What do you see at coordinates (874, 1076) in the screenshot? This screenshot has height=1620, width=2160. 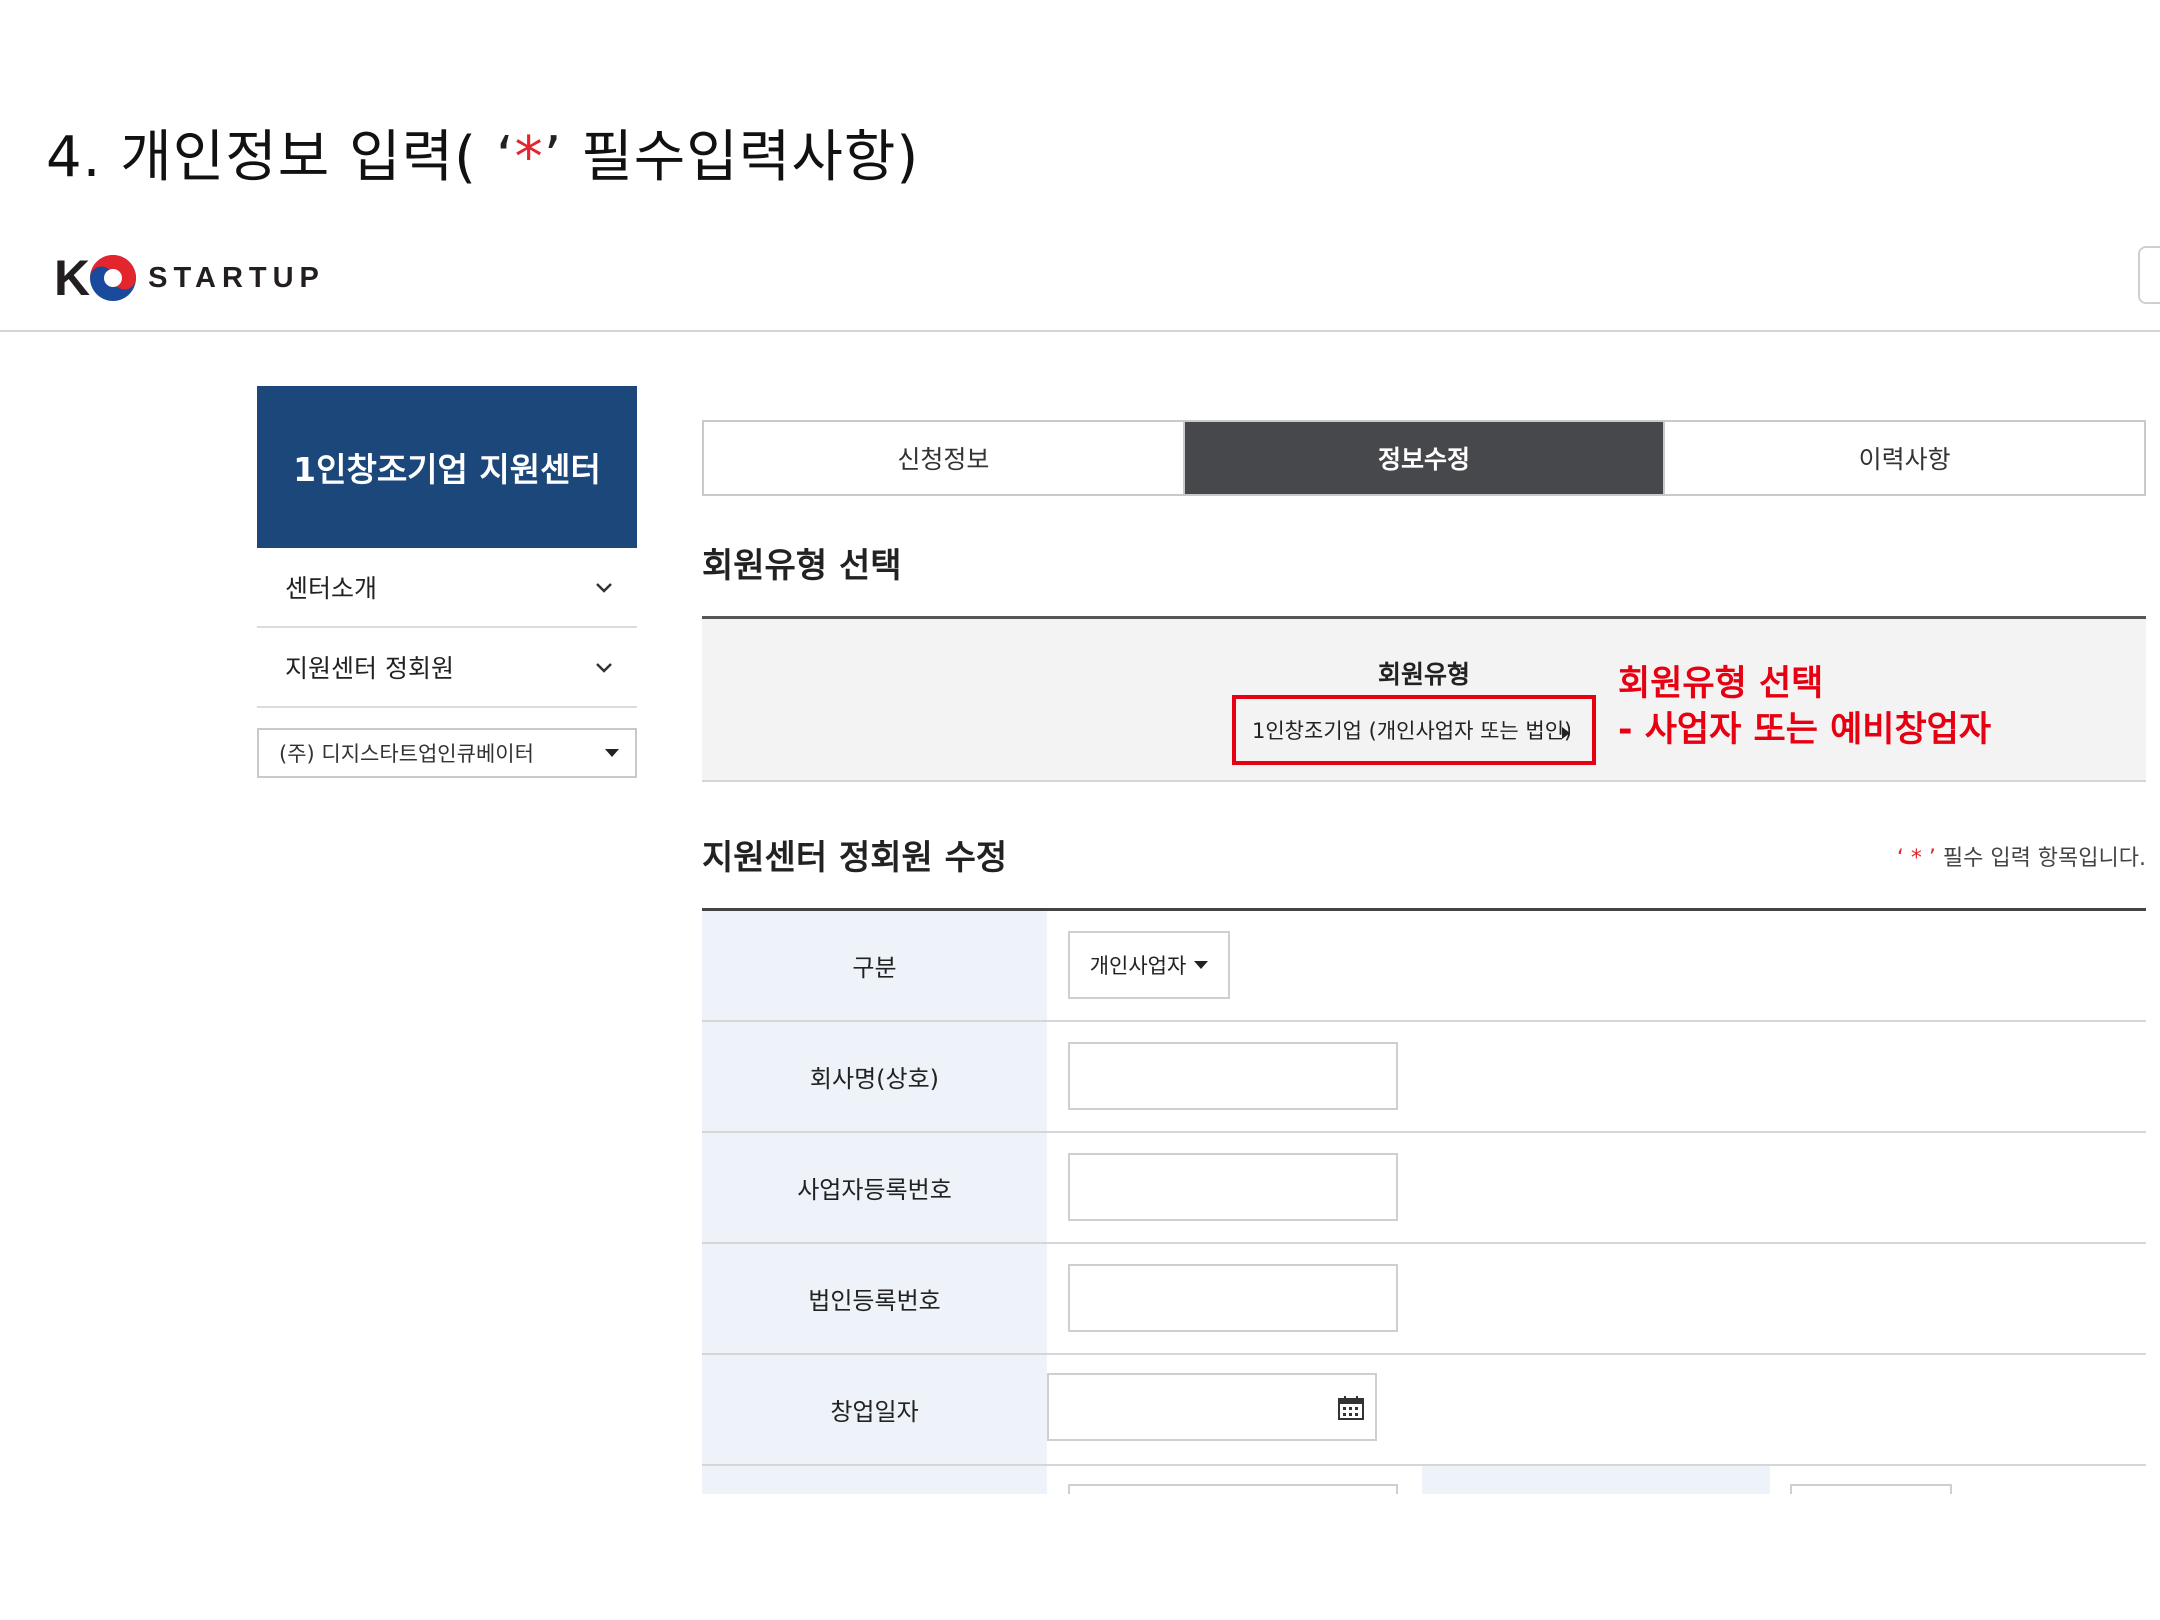 I see `field-label: 회사명(상호)` at bounding box center [874, 1076].